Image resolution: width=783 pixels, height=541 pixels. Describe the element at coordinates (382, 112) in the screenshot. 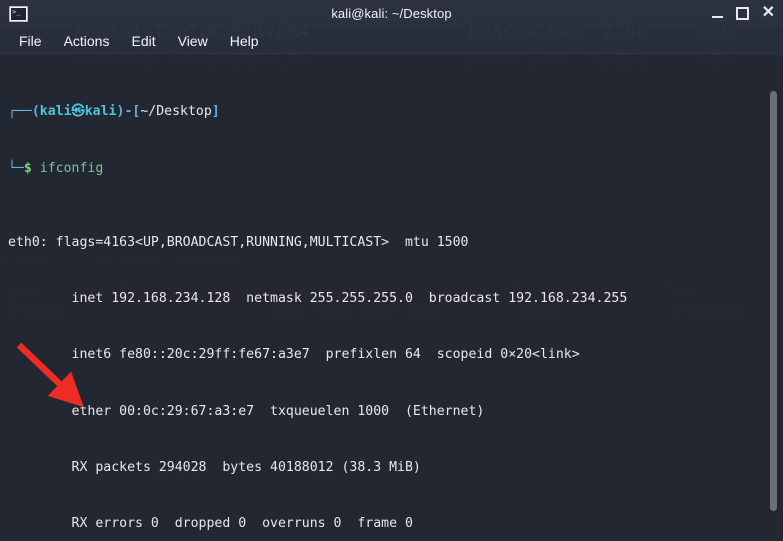

I see `prompt-line-1: ┌──(kali㉿kali)-[~/Desktop]` at that location.